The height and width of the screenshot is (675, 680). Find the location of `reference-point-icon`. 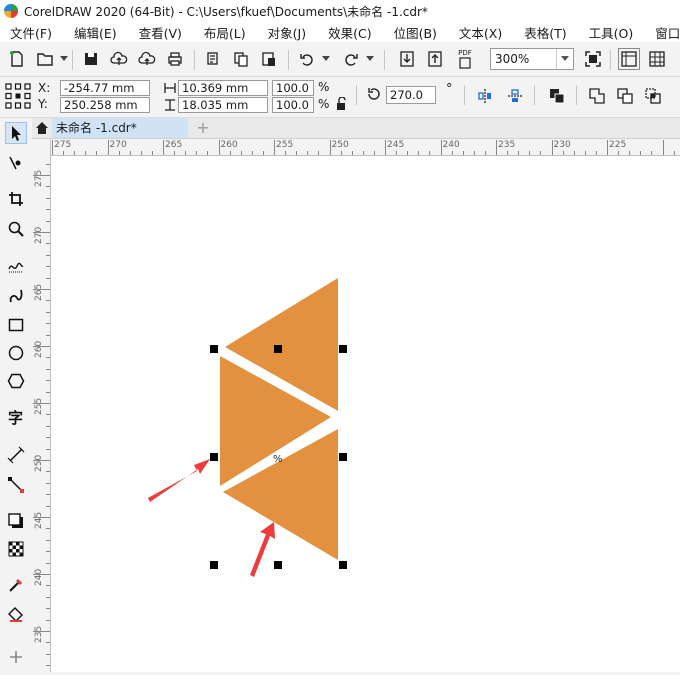

reference-point-icon is located at coordinates (18, 96).